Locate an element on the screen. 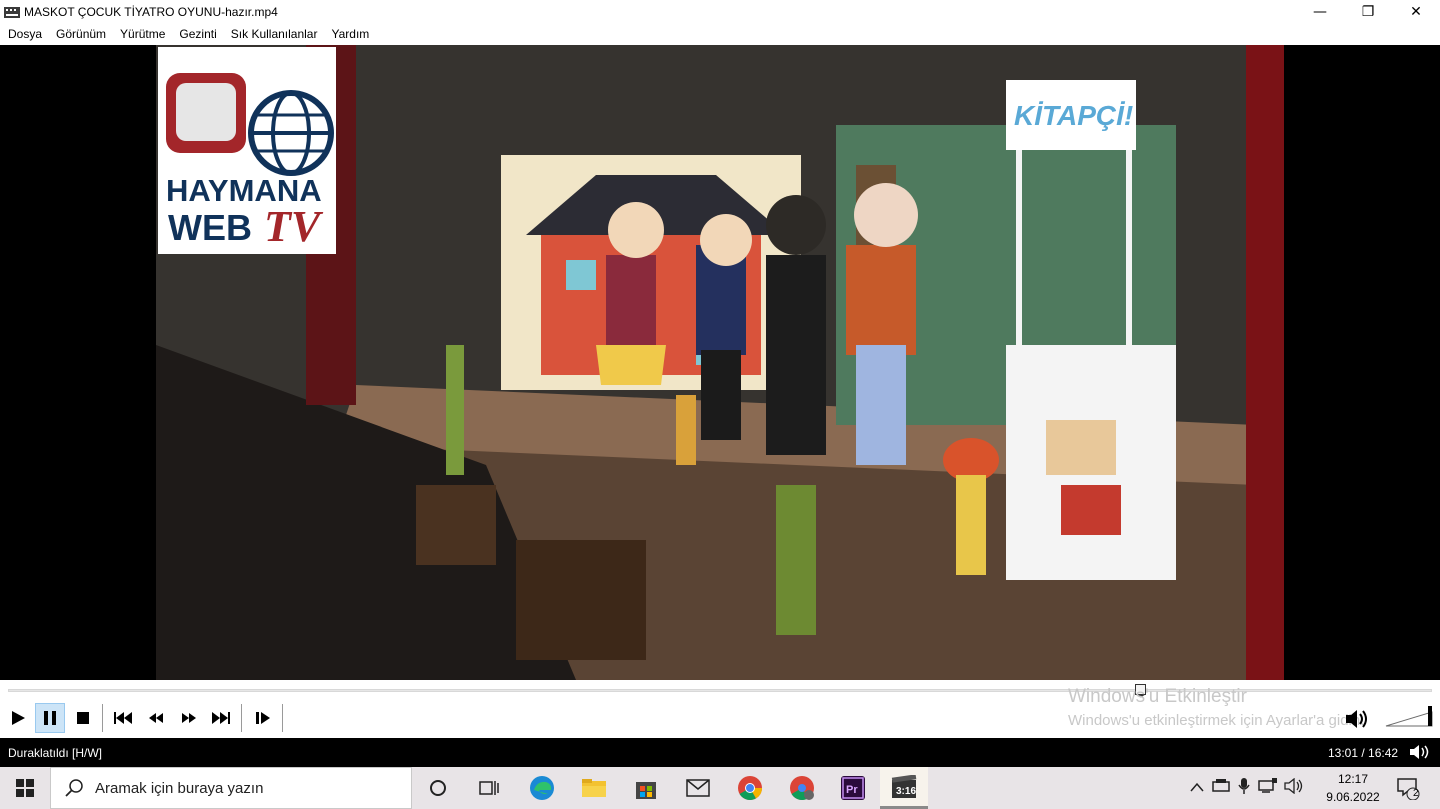 Image resolution: width=1440 pixels, height=809 pixels. fast-forward-icon is located at coordinates (189, 718).